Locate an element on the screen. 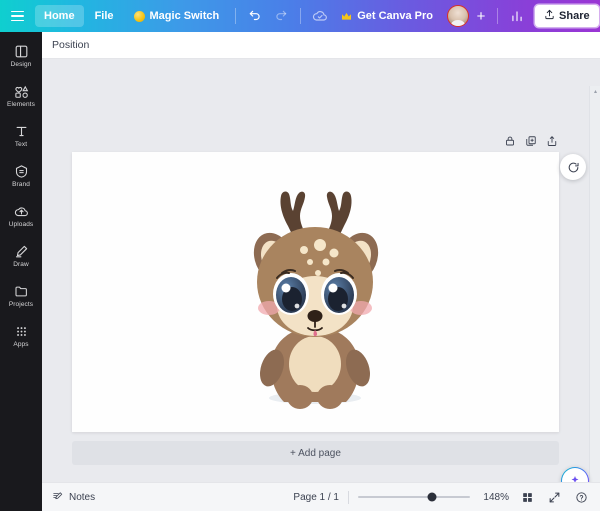  sidebar-item-design: Design is located at coordinates (21, 56).